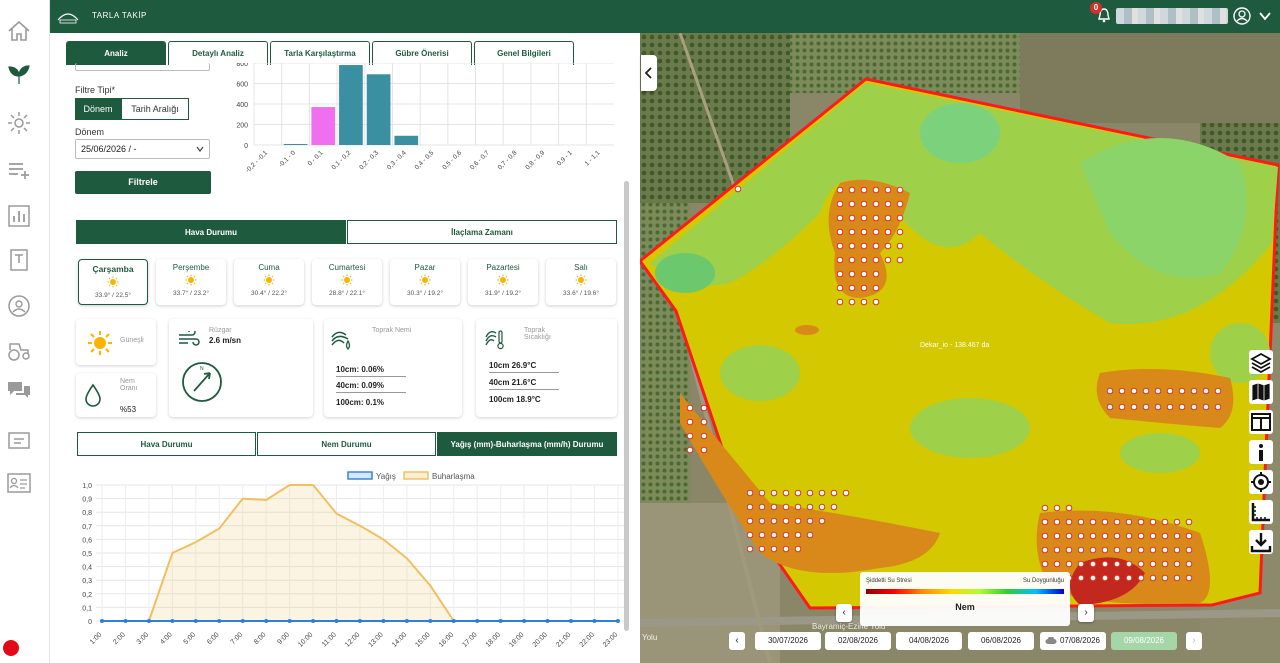 The width and height of the screenshot is (1280, 663). I want to click on home-icon, so click(19, 31).